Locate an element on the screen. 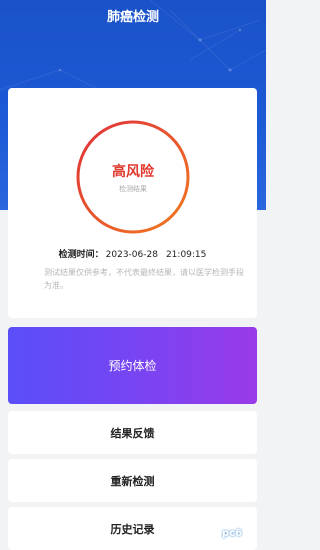 The image size is (320, 550). test-time-label: 检测时间： is located at coordinates (81, 255).